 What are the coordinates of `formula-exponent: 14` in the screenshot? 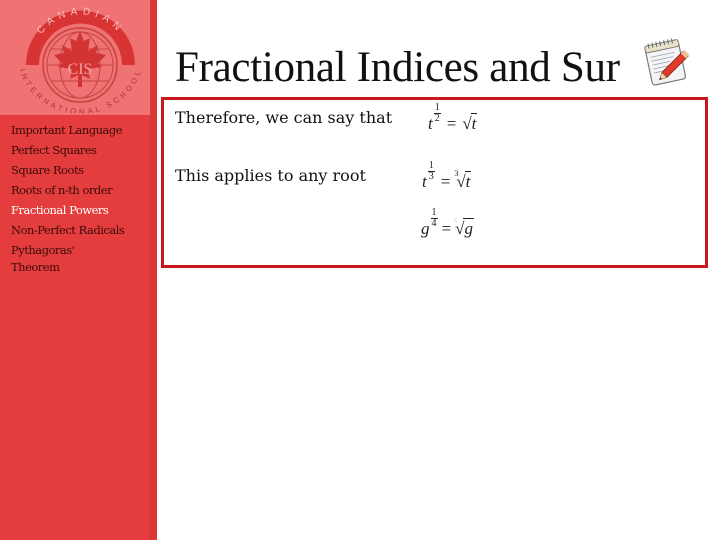 It's located at (434, 218).